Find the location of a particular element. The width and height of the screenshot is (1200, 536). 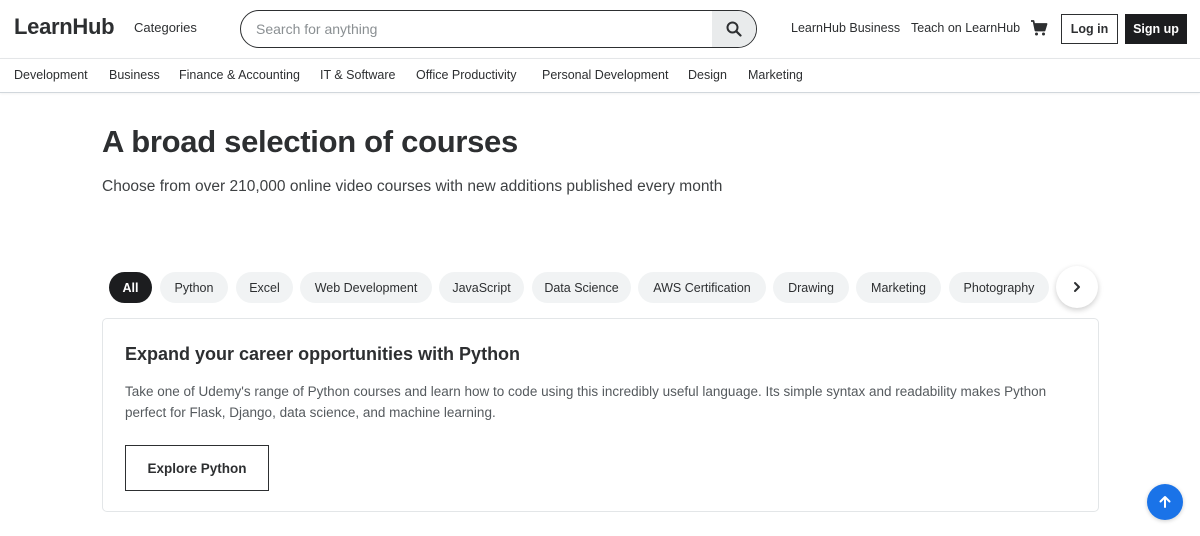

category-nav-item: Design is located at coordinates (707, 75).